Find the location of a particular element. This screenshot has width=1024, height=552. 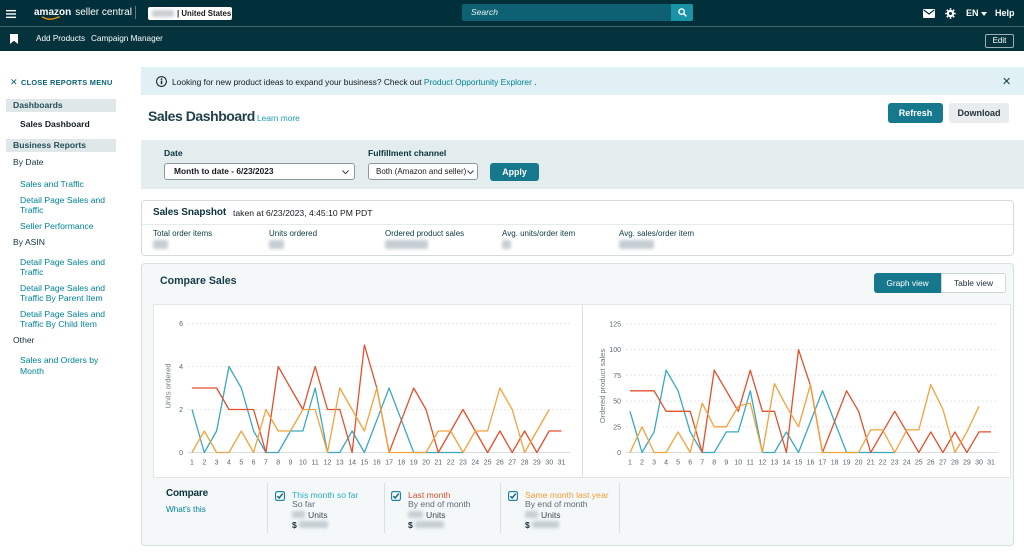

svg-text: Ordered product sales is located at coordinates (602, 386).